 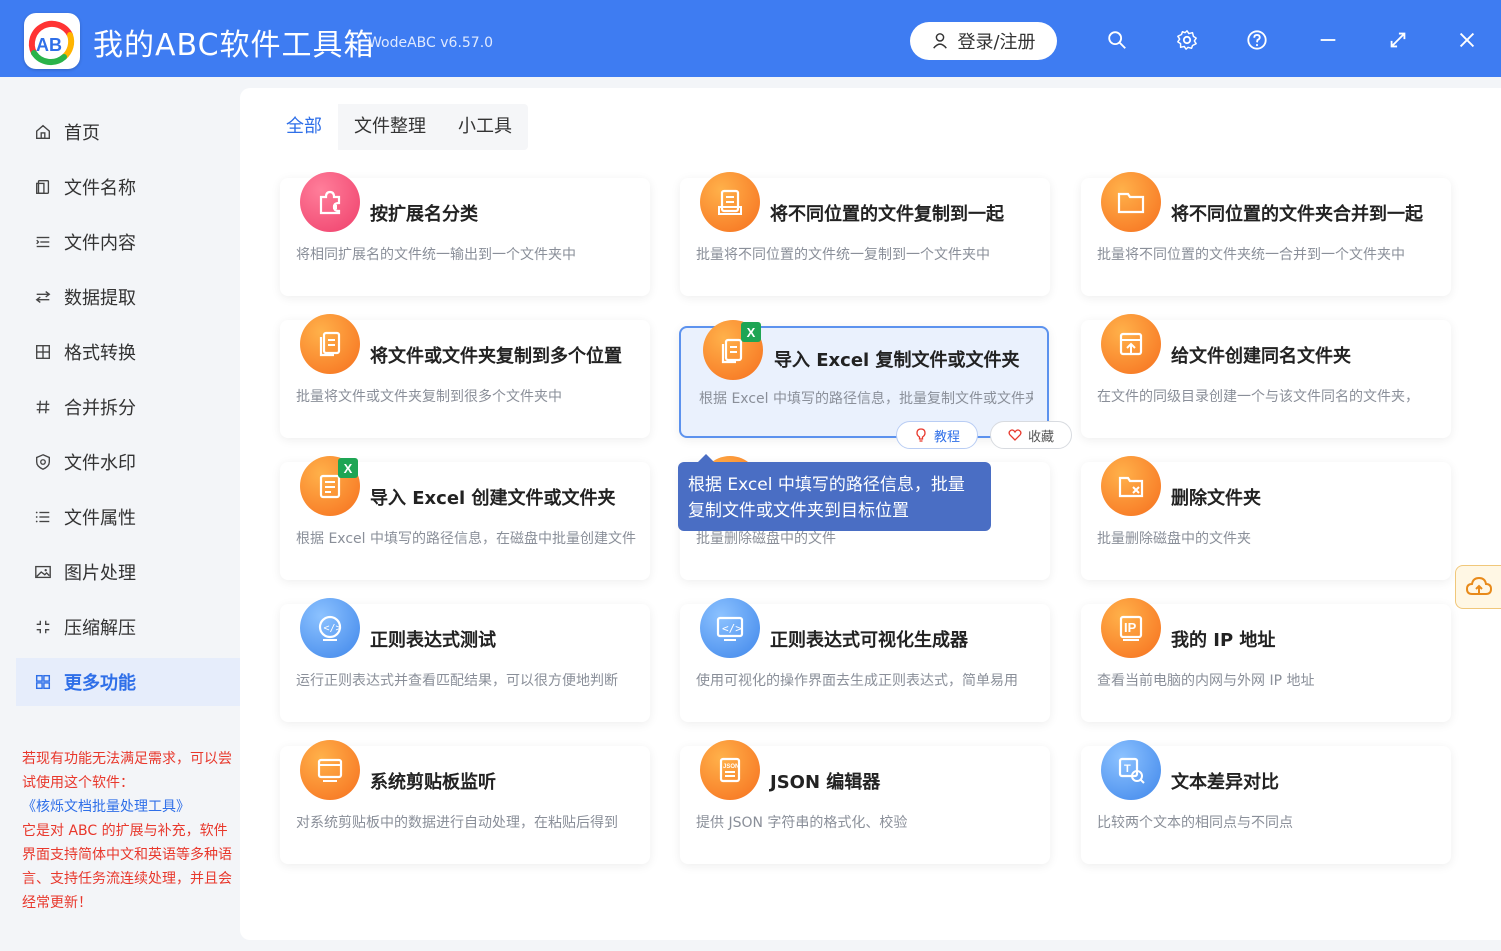 I want to click on text-diff-icon: T, so click(x=1131, y=770).